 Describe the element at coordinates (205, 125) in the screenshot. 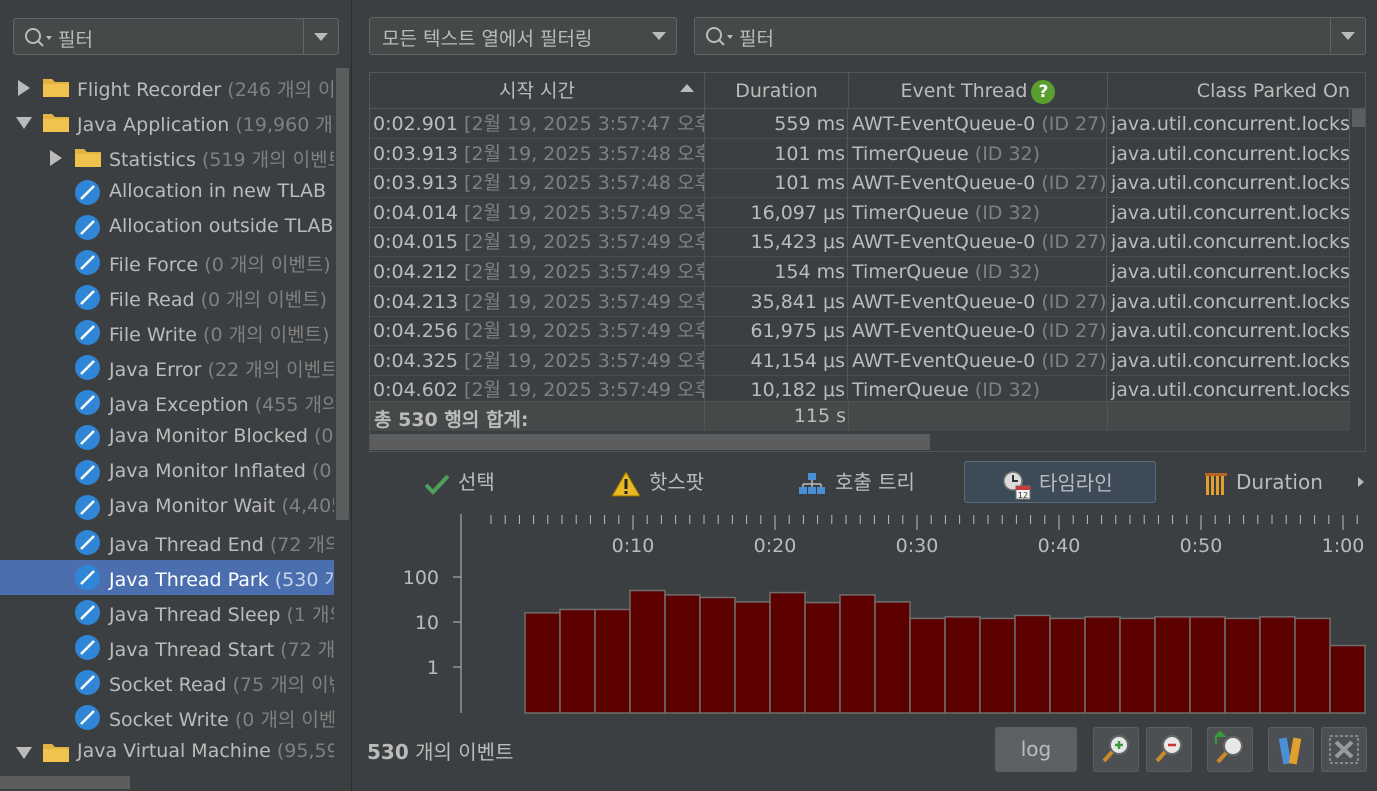

I see `tree-item-label: Java Application (19,960 개의 이벤트)` at that location.